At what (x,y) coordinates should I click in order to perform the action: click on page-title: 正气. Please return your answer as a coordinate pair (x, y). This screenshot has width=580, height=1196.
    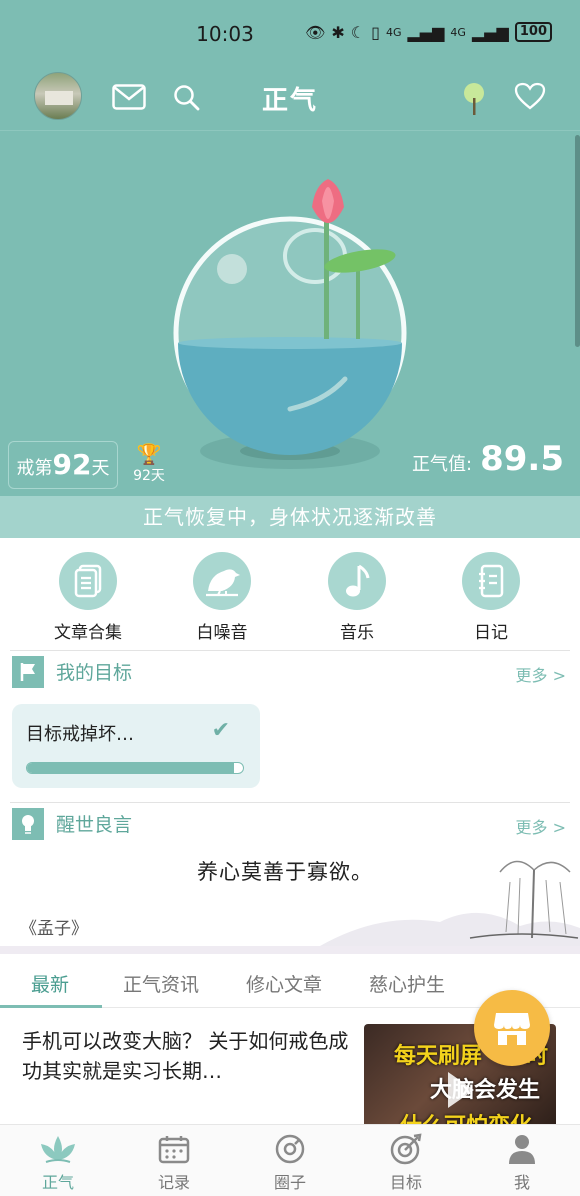
    Looking at the image, I should click on (289, 101).